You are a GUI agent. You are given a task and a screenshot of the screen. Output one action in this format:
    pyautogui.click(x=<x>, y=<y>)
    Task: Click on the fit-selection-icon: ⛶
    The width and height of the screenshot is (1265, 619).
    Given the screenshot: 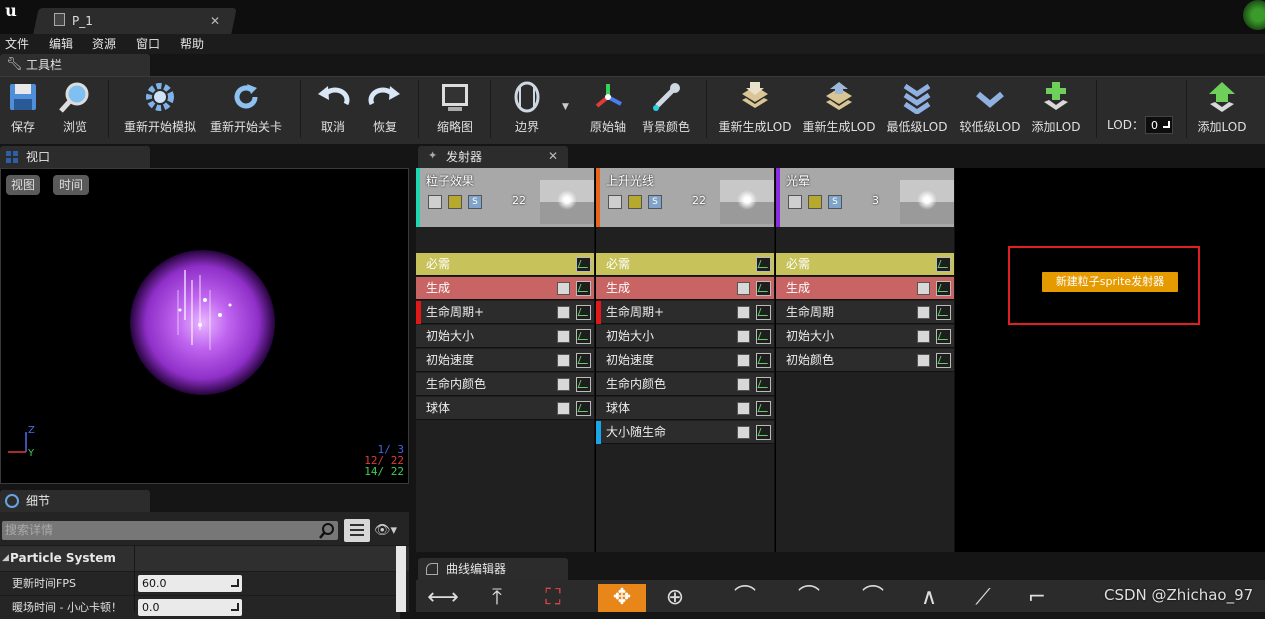 What is the action you would take?
    pyautogui.click(x=553, y=598)
    